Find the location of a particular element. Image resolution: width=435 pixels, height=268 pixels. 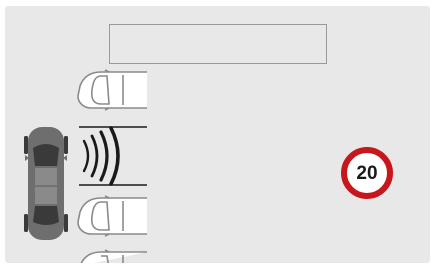

speed-limit-value: 20 is located at coordinates (367, 173).